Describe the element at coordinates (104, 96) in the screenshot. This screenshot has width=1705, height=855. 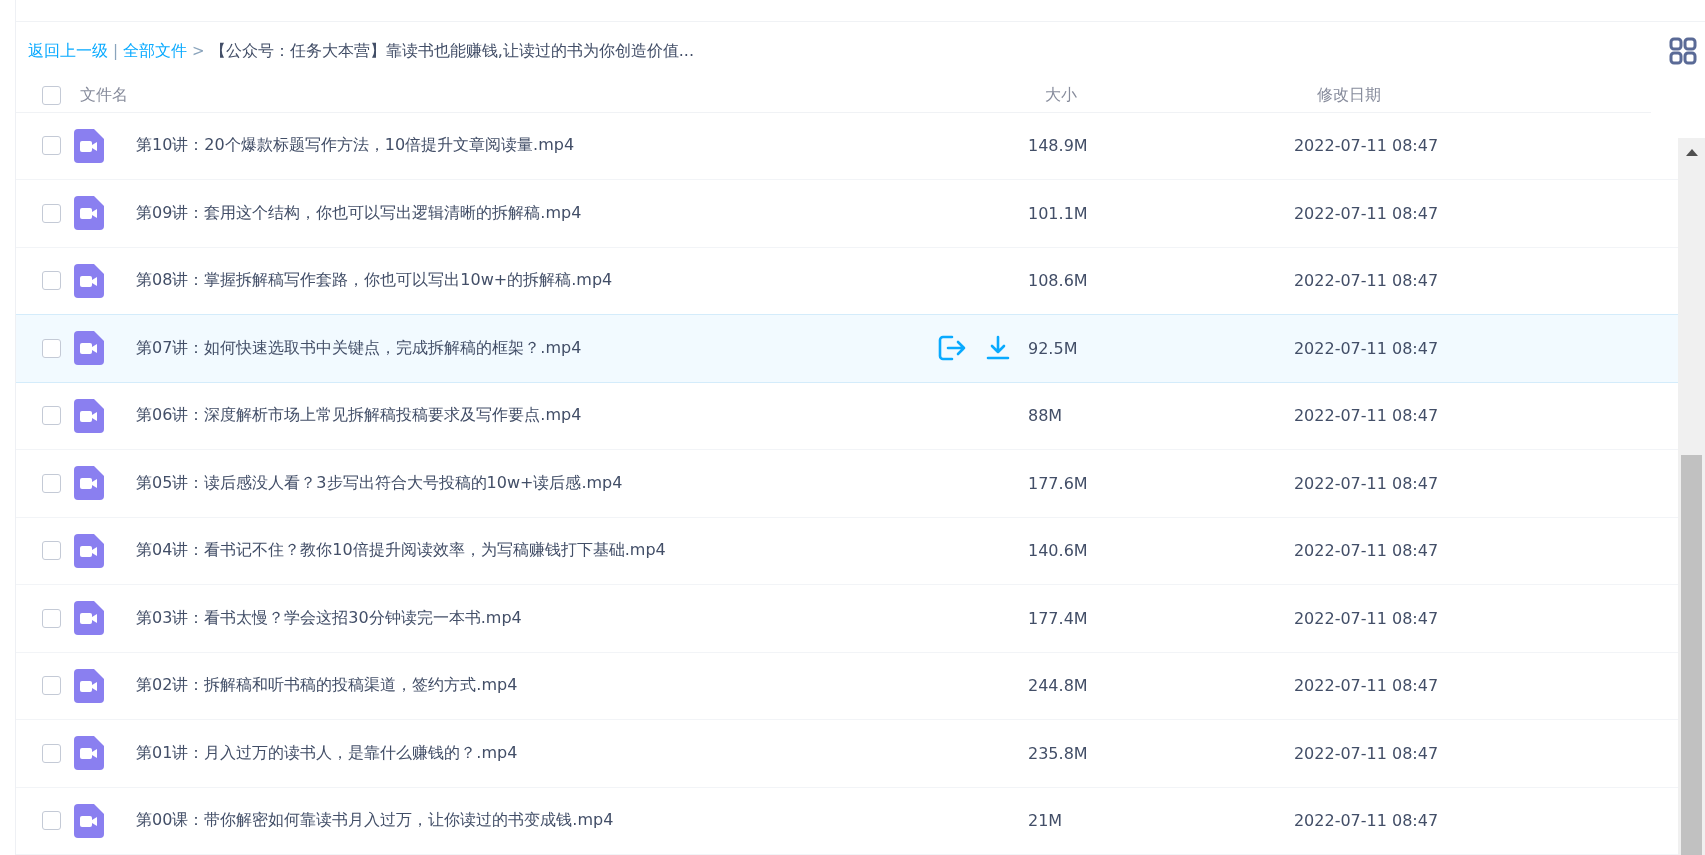
I see `column-header: 文件名` at that location.